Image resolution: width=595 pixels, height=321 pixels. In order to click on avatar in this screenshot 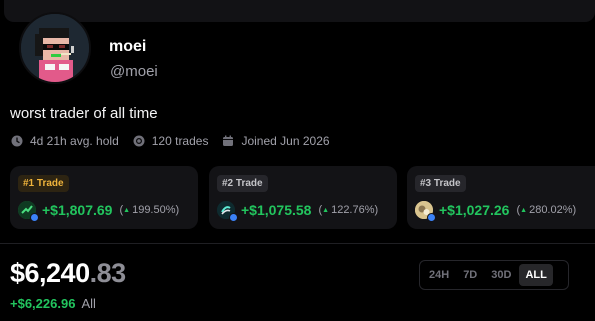, I will do `click(55, 48)`.